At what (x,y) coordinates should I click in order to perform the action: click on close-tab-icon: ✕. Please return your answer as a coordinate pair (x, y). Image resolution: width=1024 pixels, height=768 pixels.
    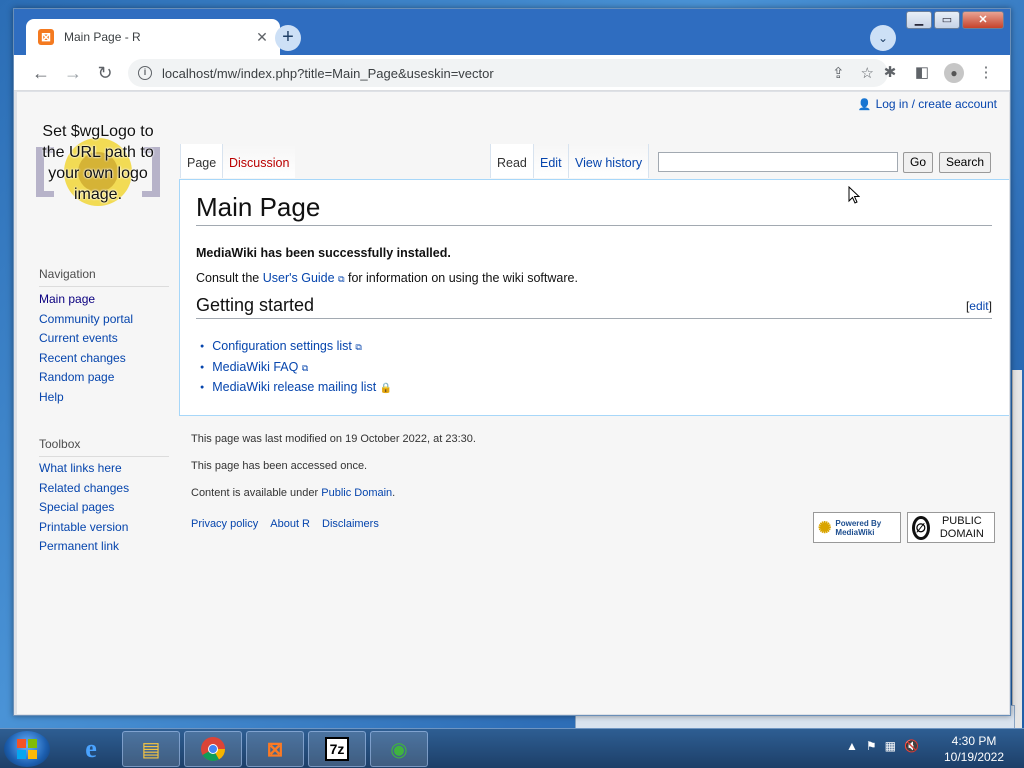
    Looking at the image, I should click on (262, 37).